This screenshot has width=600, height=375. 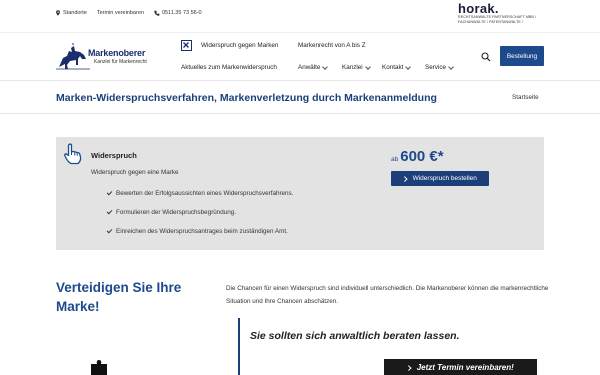 I want to click on nav-kanzlei: Kanzlei, so click(x=356, y=67).